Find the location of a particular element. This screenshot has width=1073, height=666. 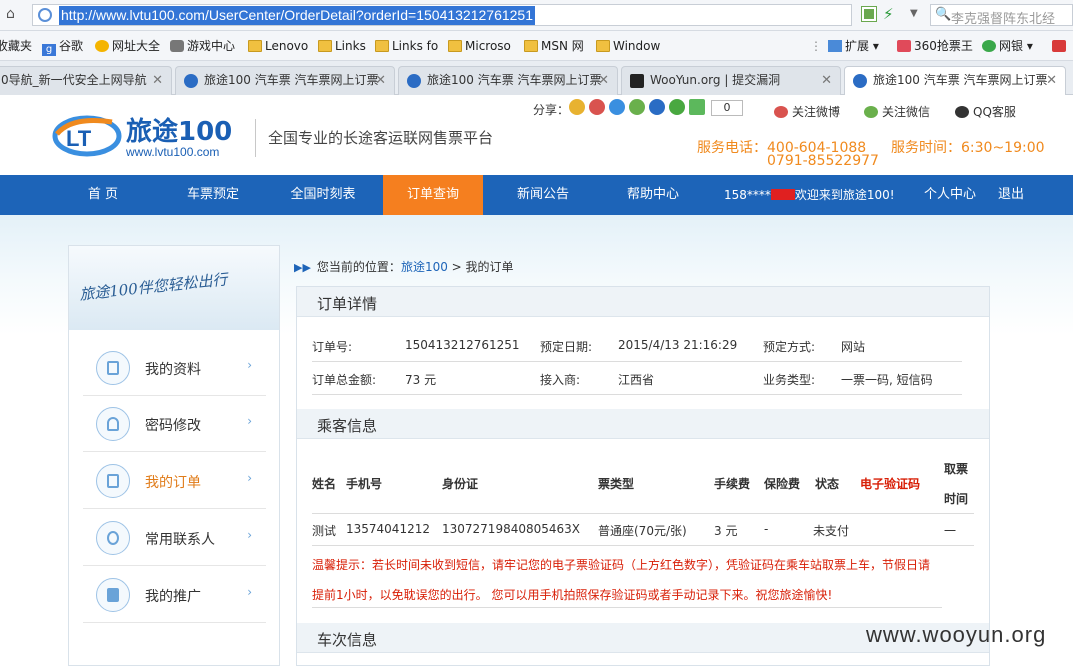

service-phone-2: 0791-85522977 is located at coordinates (823, 161).